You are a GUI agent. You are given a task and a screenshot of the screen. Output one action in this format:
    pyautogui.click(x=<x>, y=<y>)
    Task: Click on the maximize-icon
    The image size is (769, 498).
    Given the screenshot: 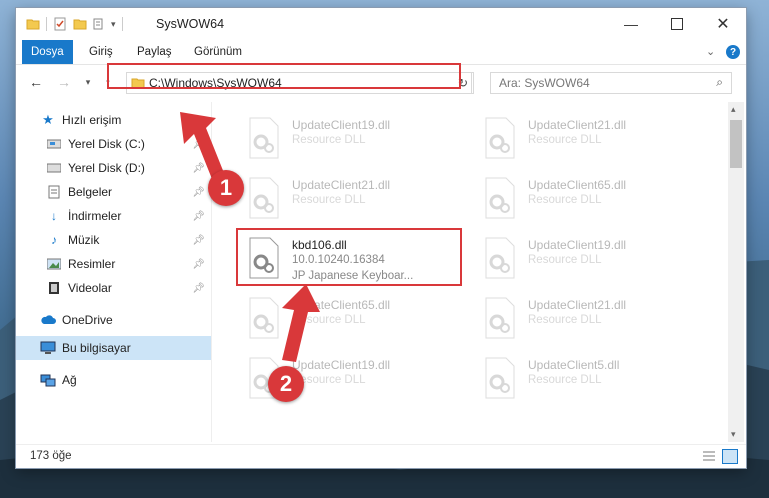 What is the action you would take?
    pyautogui.click(x=677, y=24)
    